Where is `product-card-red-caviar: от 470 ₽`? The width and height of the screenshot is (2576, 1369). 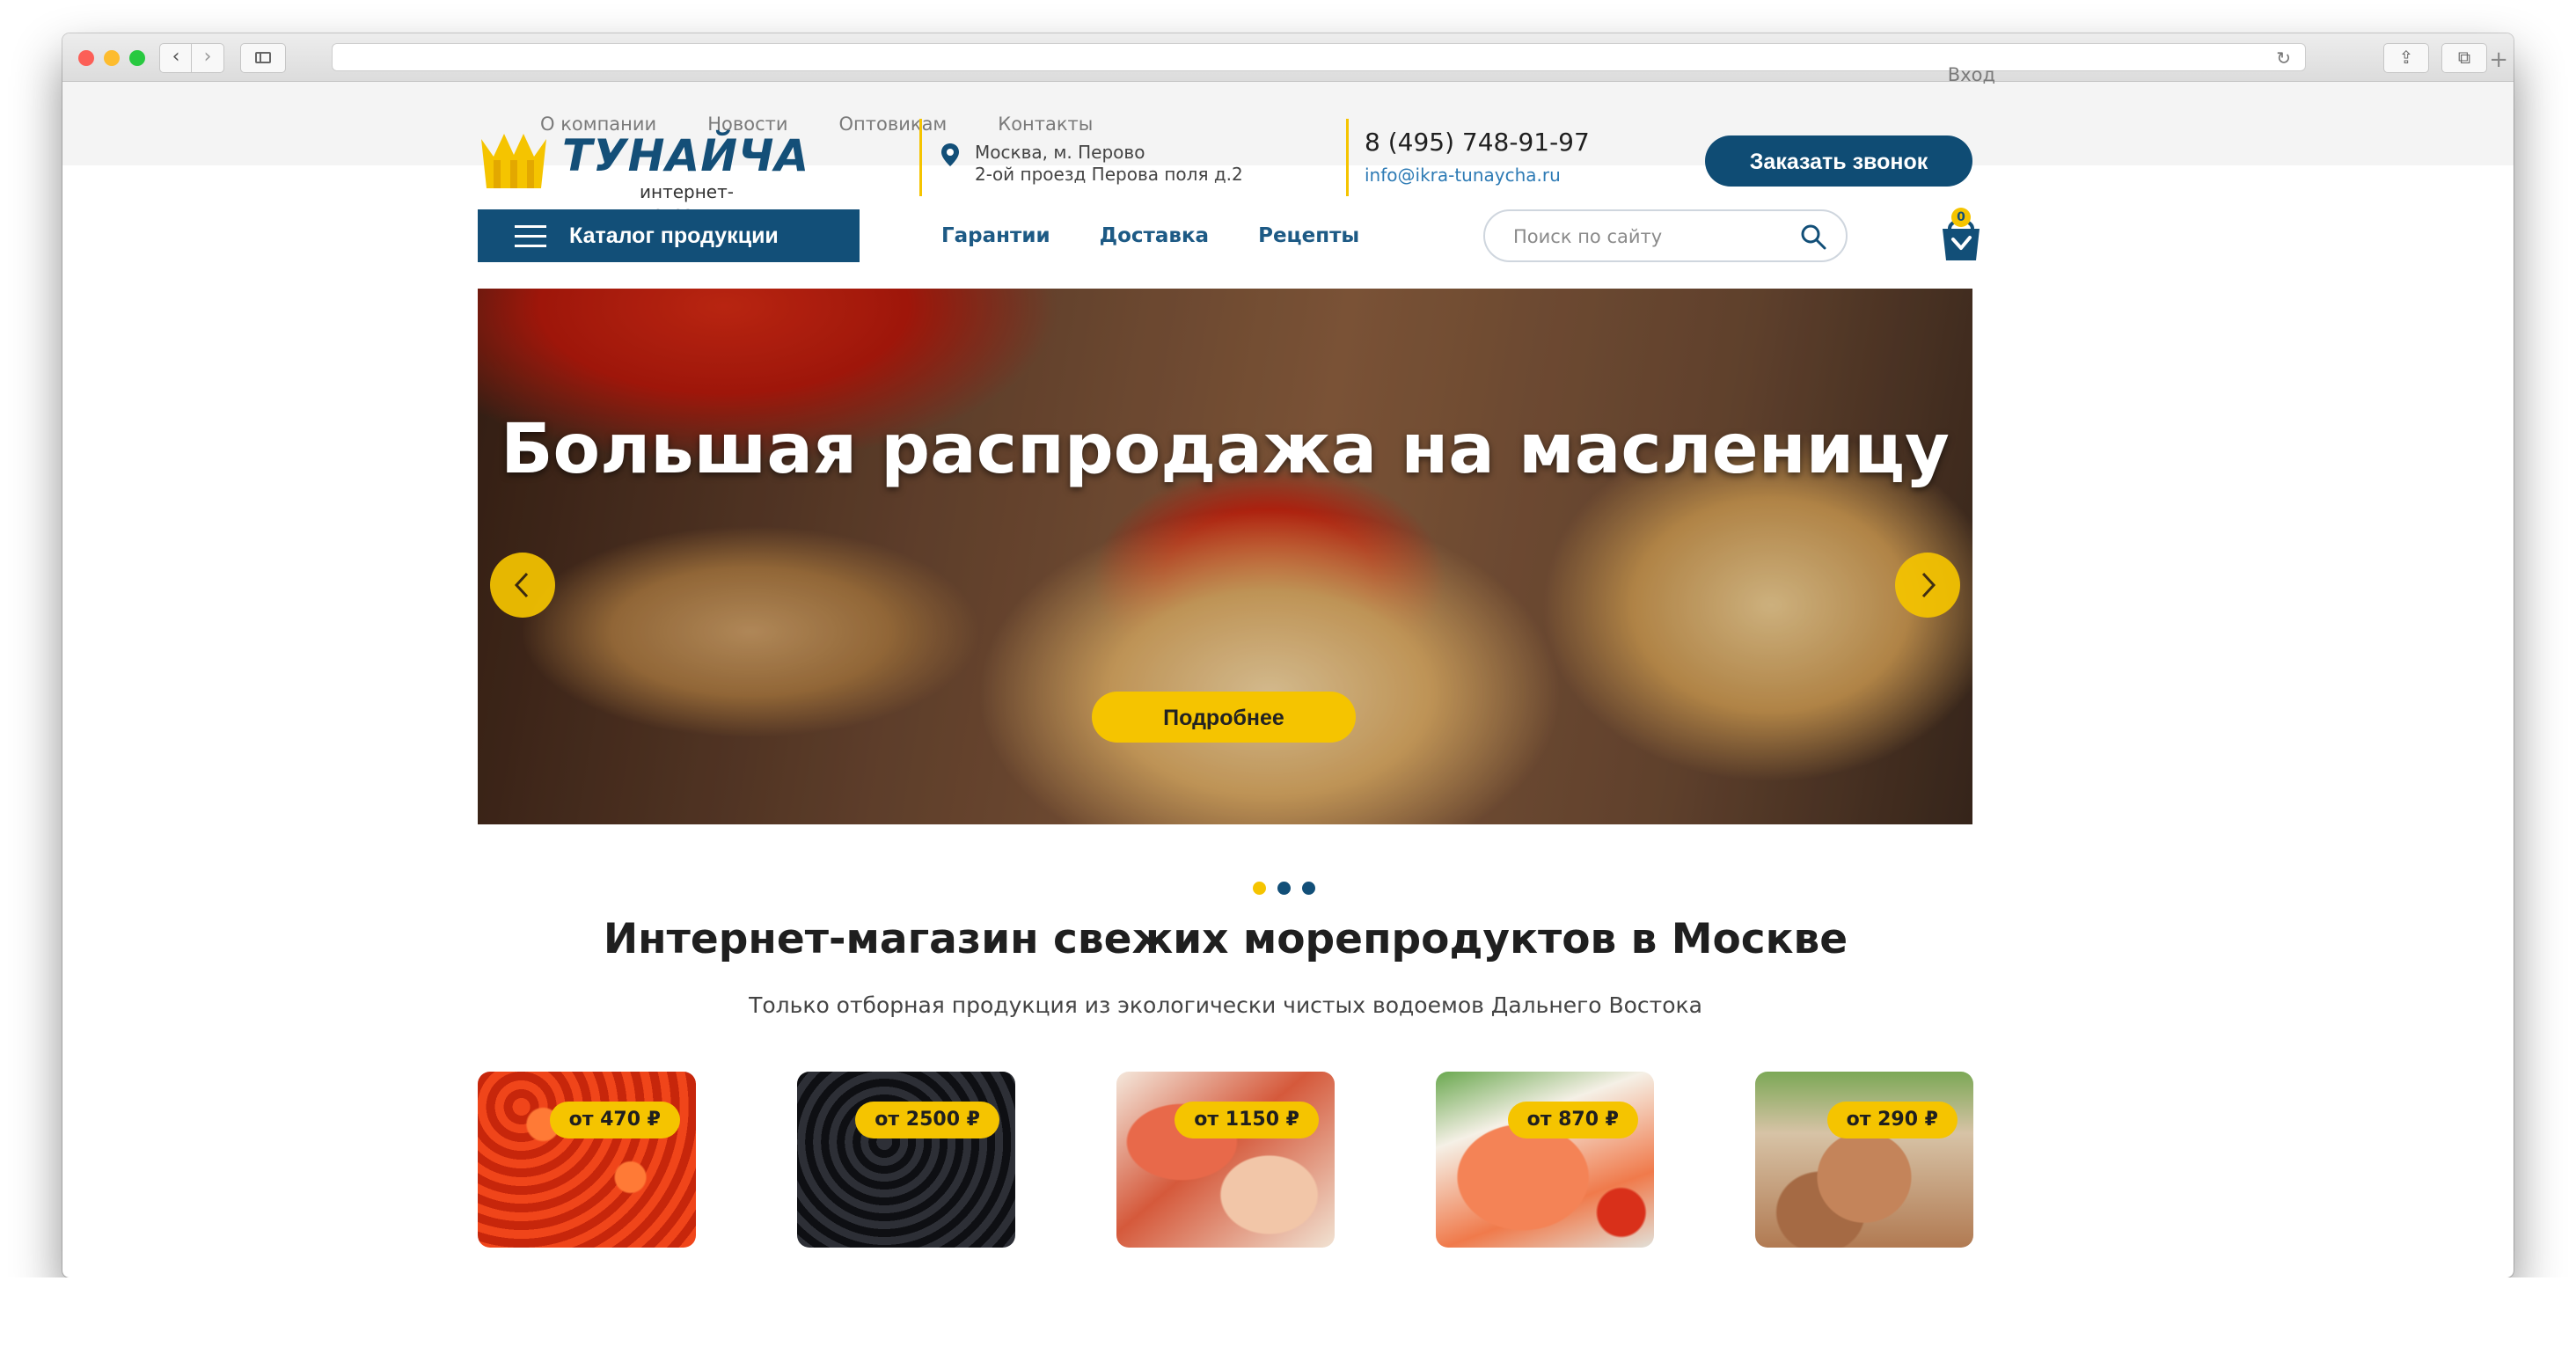 product-card-red-caviar: от 470 ₽ is located at coordinates (587, 1160).